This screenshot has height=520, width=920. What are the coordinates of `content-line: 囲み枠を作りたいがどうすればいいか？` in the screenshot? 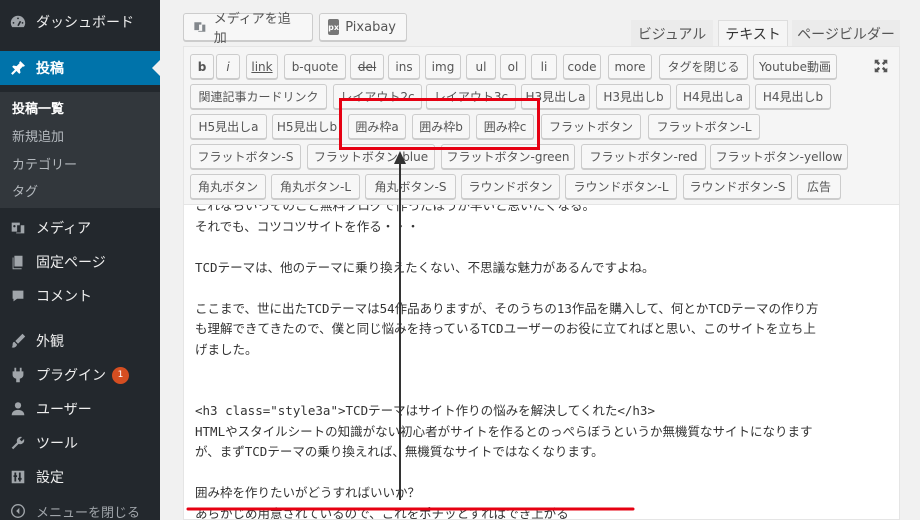 It's located at (308, 492).